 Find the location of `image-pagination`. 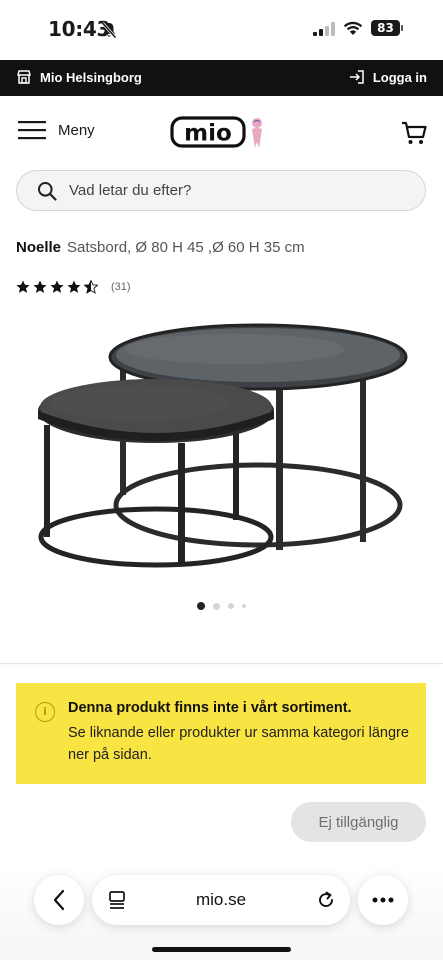

image-pagination is located at coordinates (221, 606).